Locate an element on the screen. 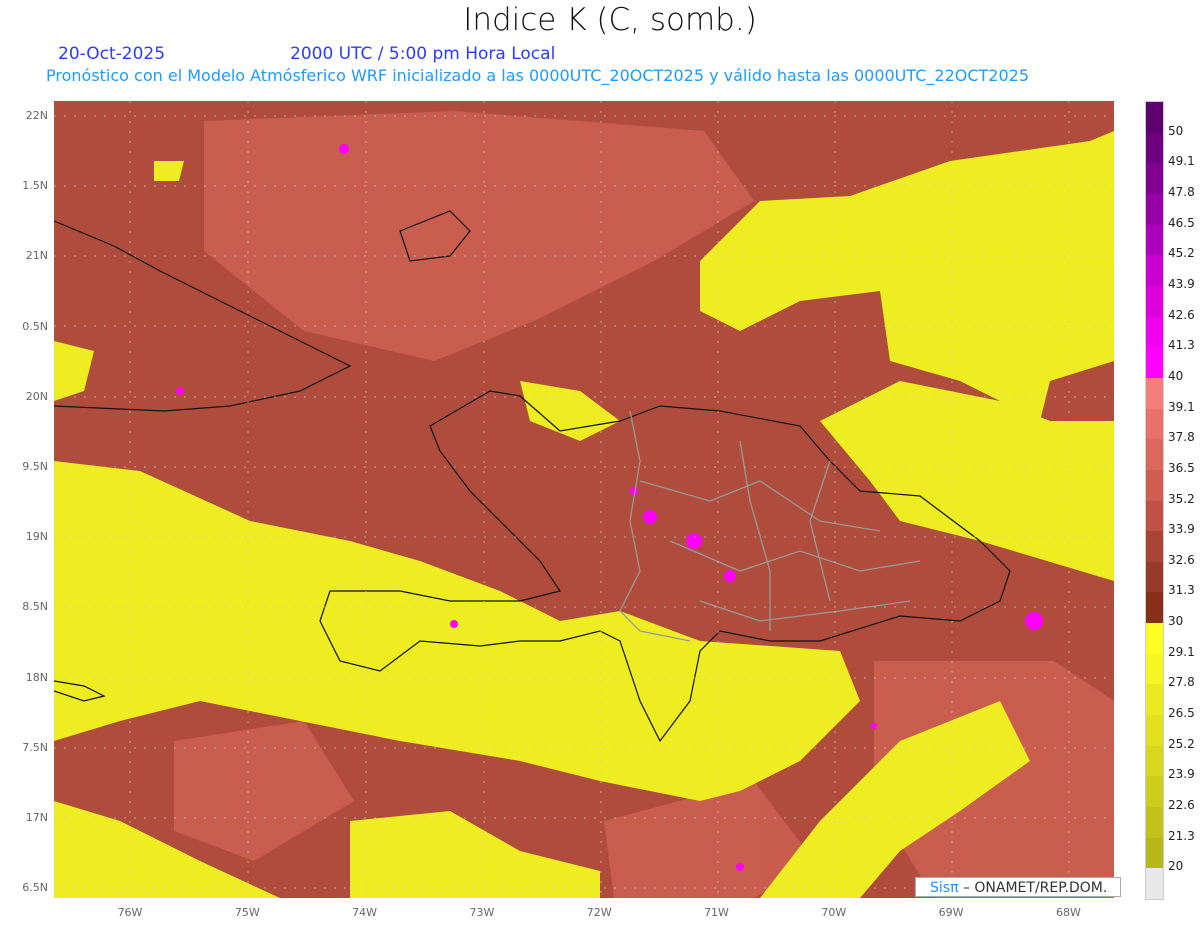  lon-label: 69W is located at coordinates (951, 912).